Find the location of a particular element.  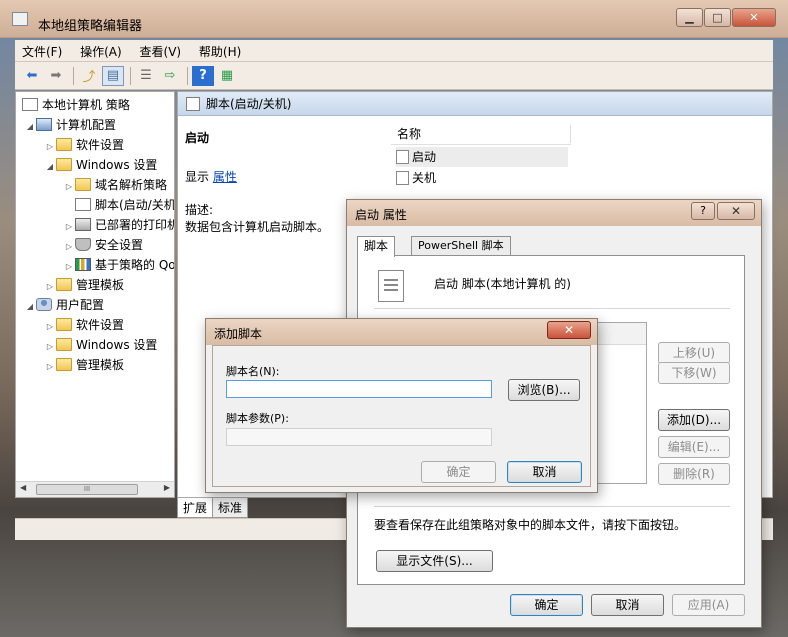

dialog-title-bar: 启动 属性 ? ✕ is located at coordinates (554, 213).